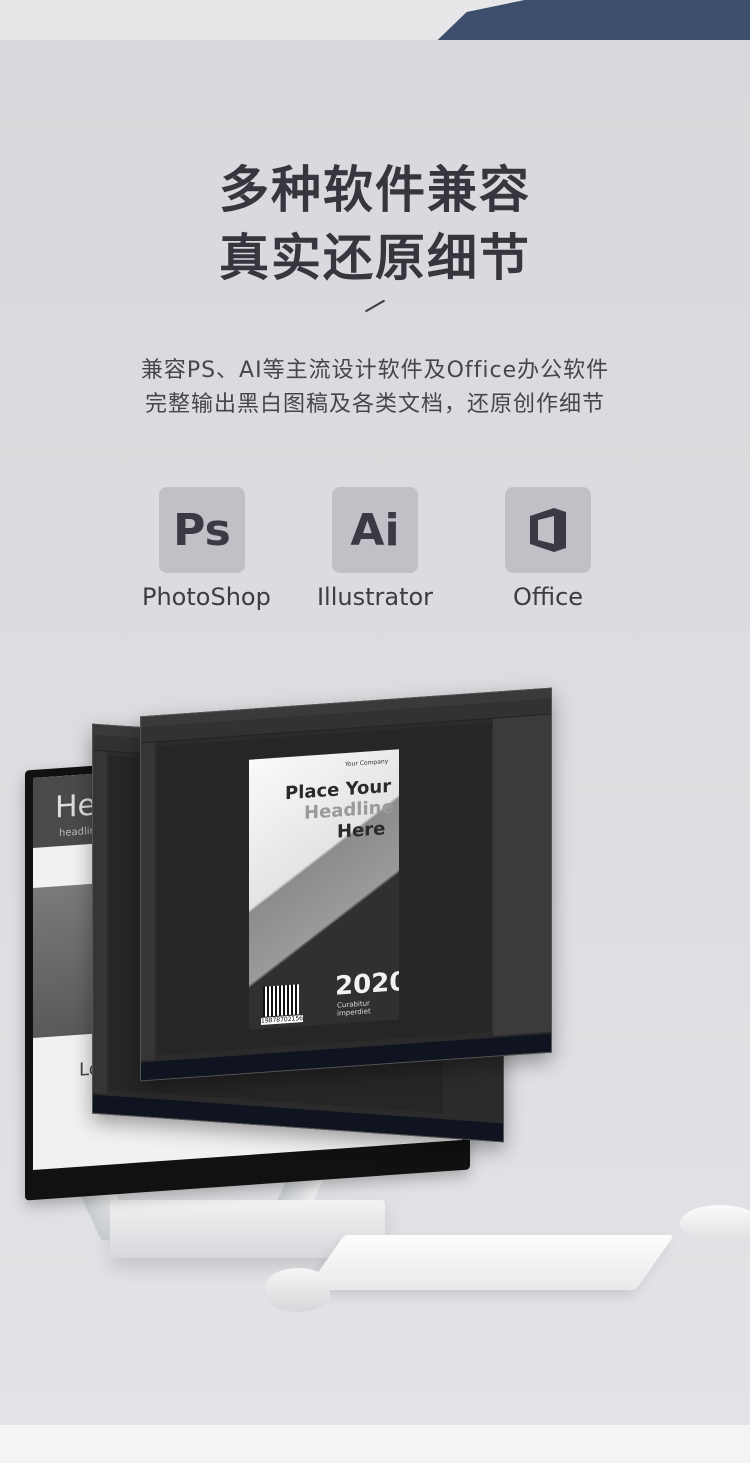 The height and width of the screenshot is (1463, 750). What do you see at coordinates (361, 830) in the screenshot?
I see `poster-line-3: Here` at bounding box center [361, 830].